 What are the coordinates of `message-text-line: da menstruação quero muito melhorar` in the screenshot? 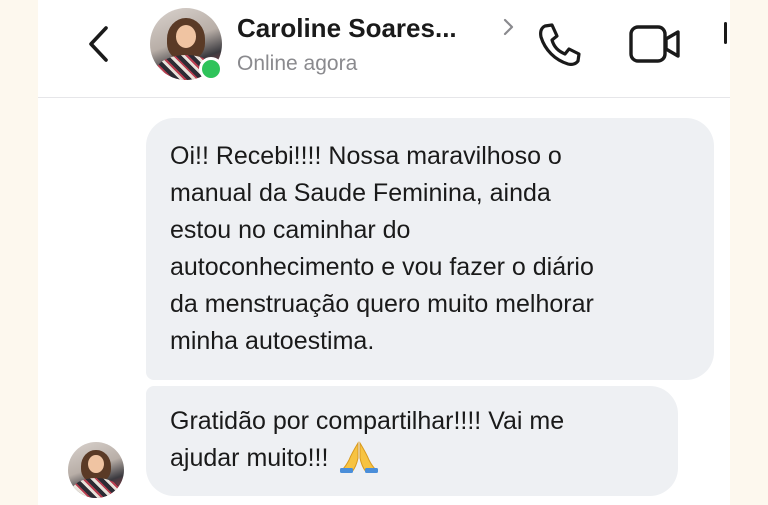 It's located at (382, 304).